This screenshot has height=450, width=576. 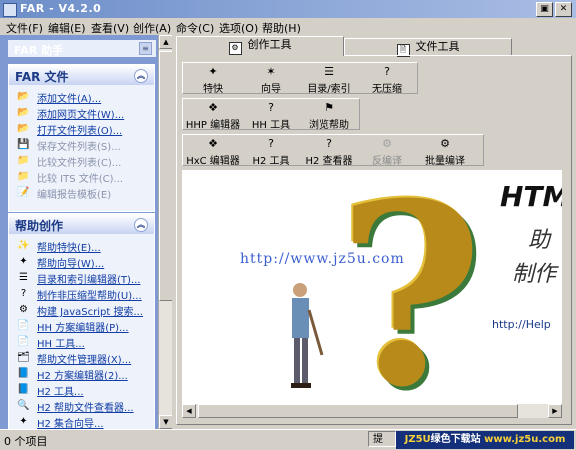 What do you see at coordinates (329, 161) in the screenshot?
I see `tool-label: H2 查看器` at bounding box center [329, 161].